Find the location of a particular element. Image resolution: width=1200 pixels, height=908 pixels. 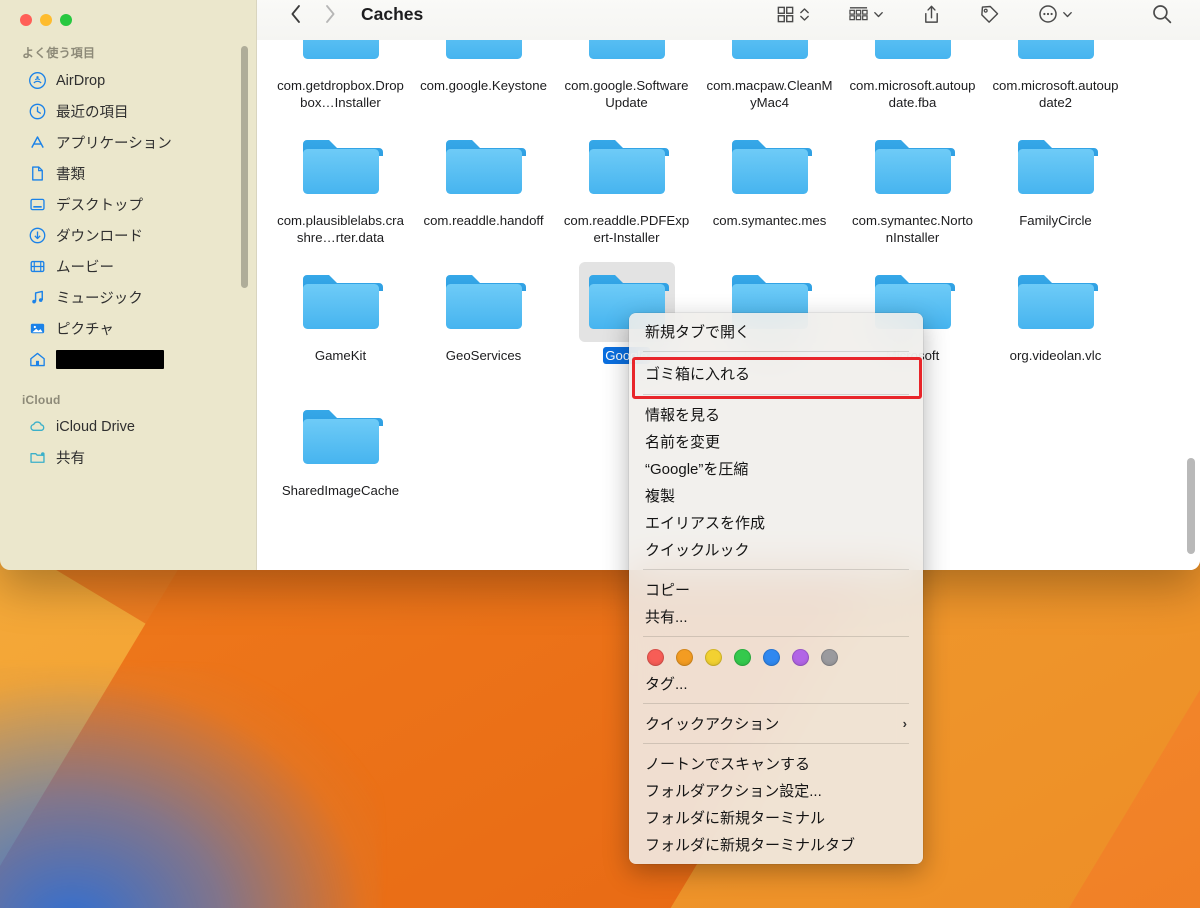

icloud-icon is located at coordinates (37, 426).